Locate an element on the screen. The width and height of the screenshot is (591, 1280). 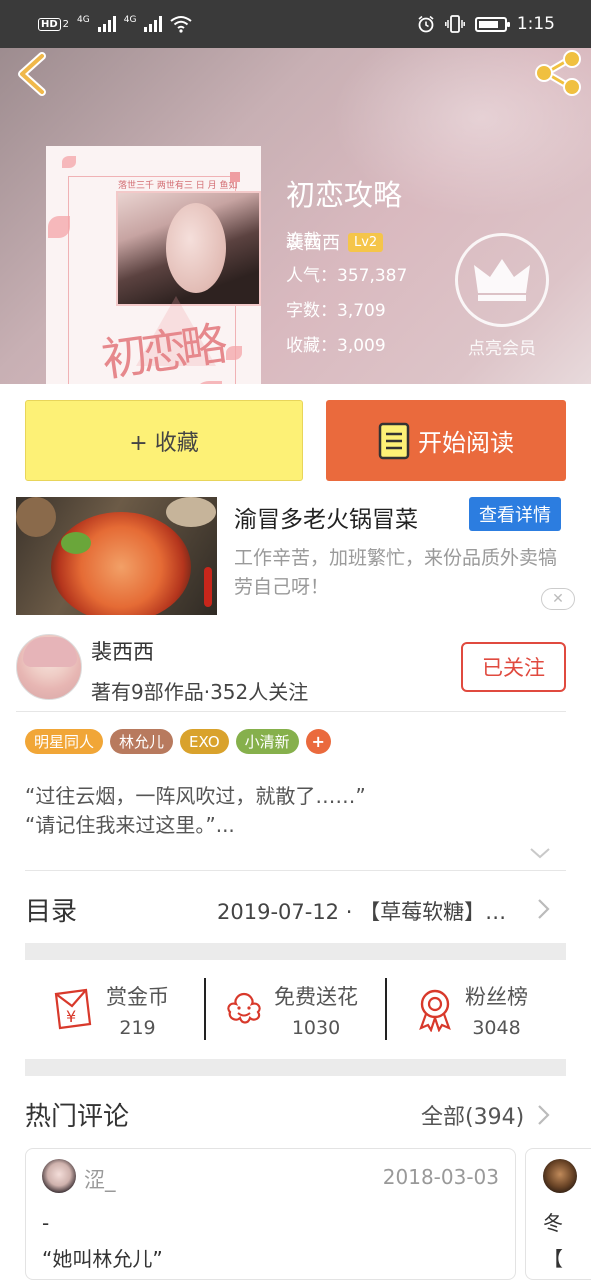
alarm-icon is located at coordinates (426, 24).